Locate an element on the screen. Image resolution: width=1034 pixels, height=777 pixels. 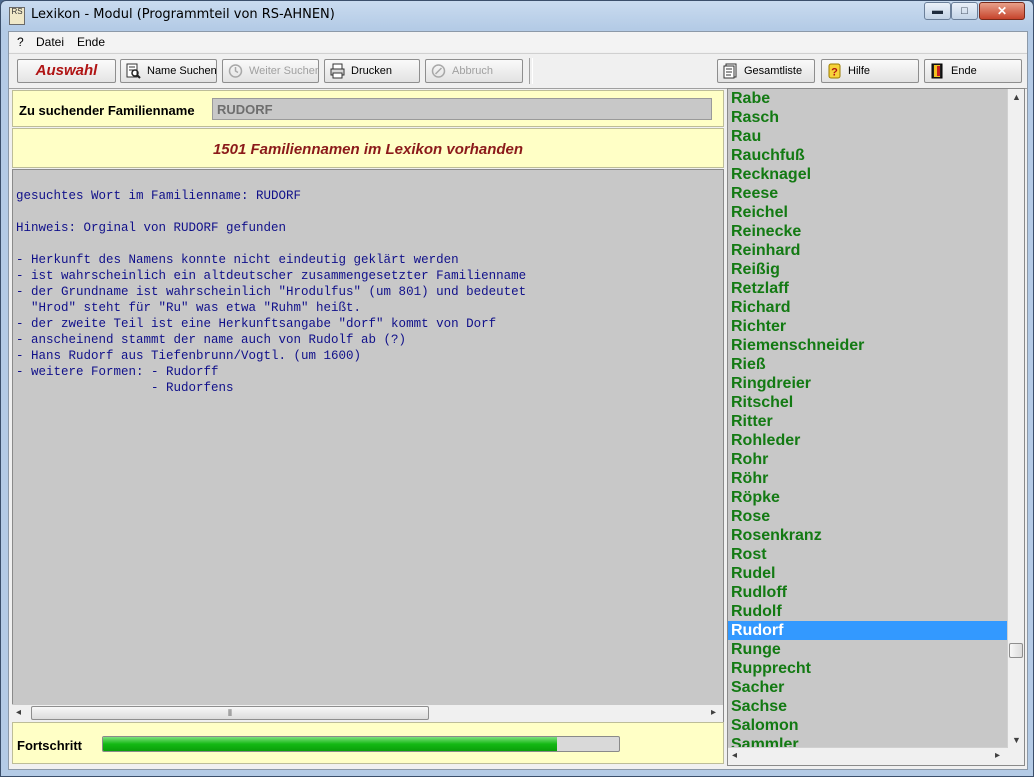
hilfe-label: Hilfe is located at coordinates (859, 71).